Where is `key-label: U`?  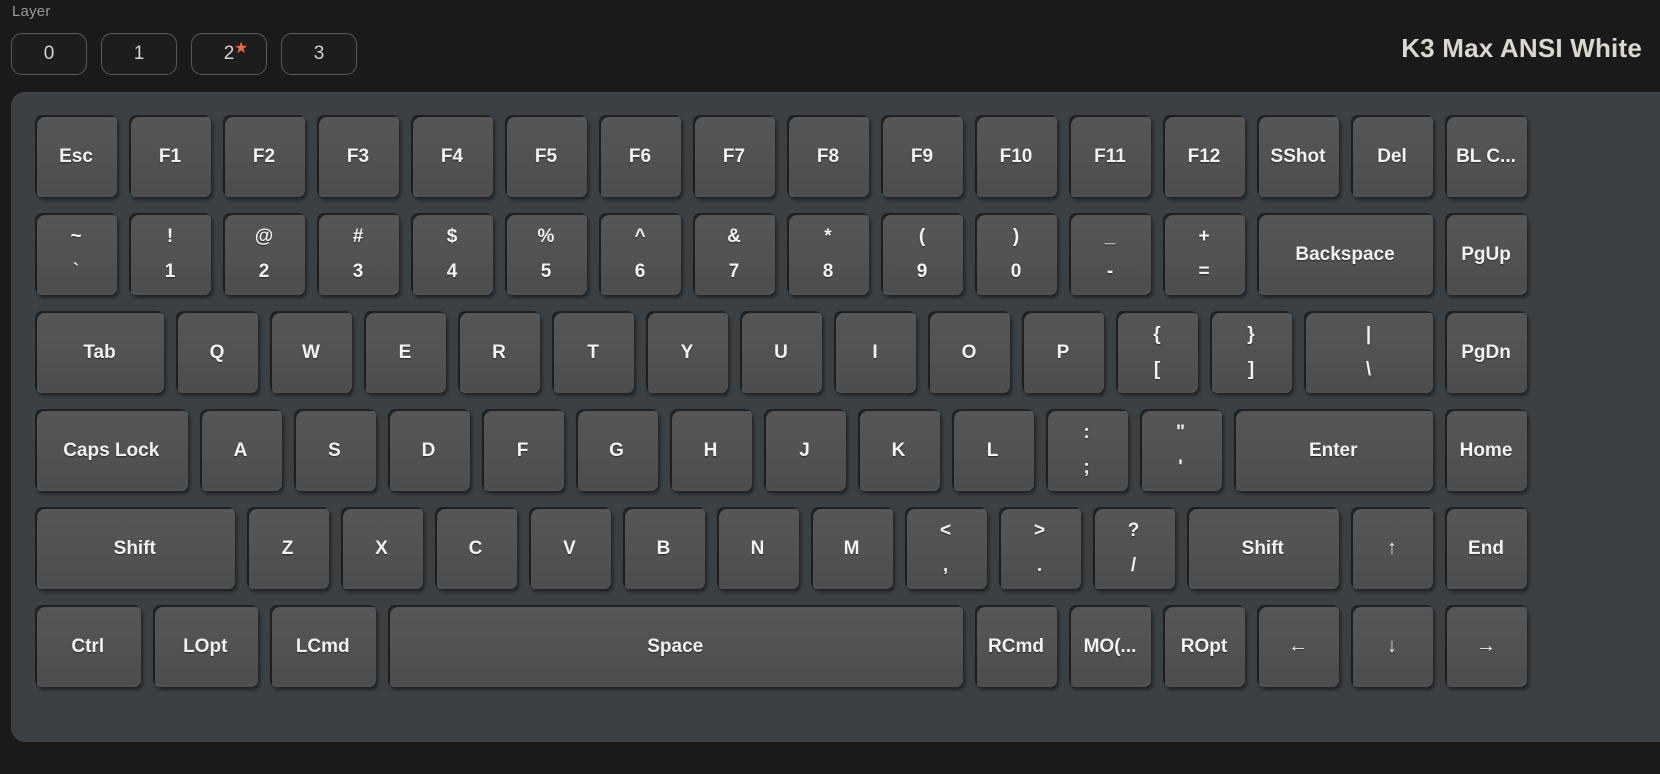 key-label: U is located at coordinates (781, 352).